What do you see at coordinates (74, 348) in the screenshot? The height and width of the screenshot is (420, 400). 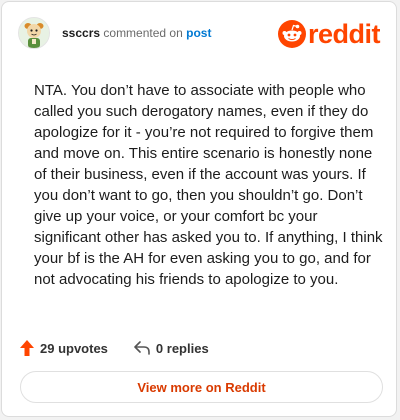 I see `upvotes-count: 29 upvotes` at bounding box center [74, 348].